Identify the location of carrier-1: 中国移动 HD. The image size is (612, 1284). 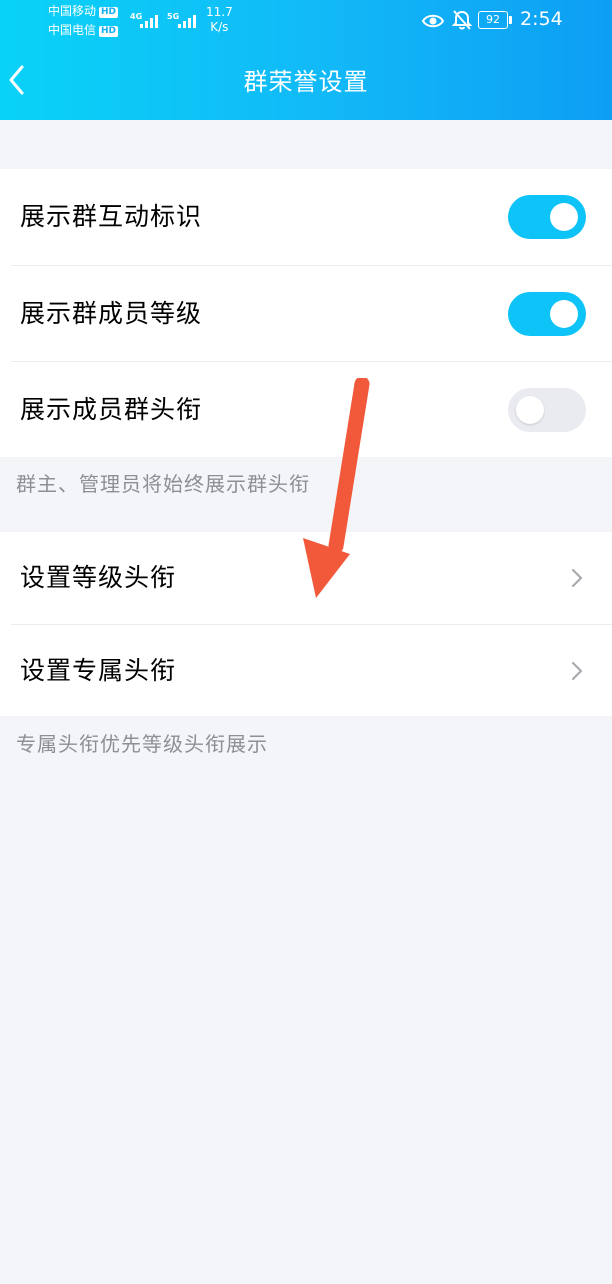
(83, 11).